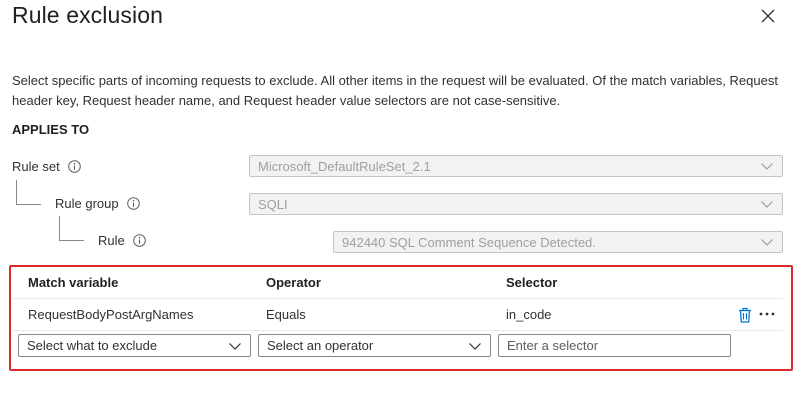 The width and height of the screenshot is (799, 410). I want to click on column-header-operator: Operator, so click(293, 282).